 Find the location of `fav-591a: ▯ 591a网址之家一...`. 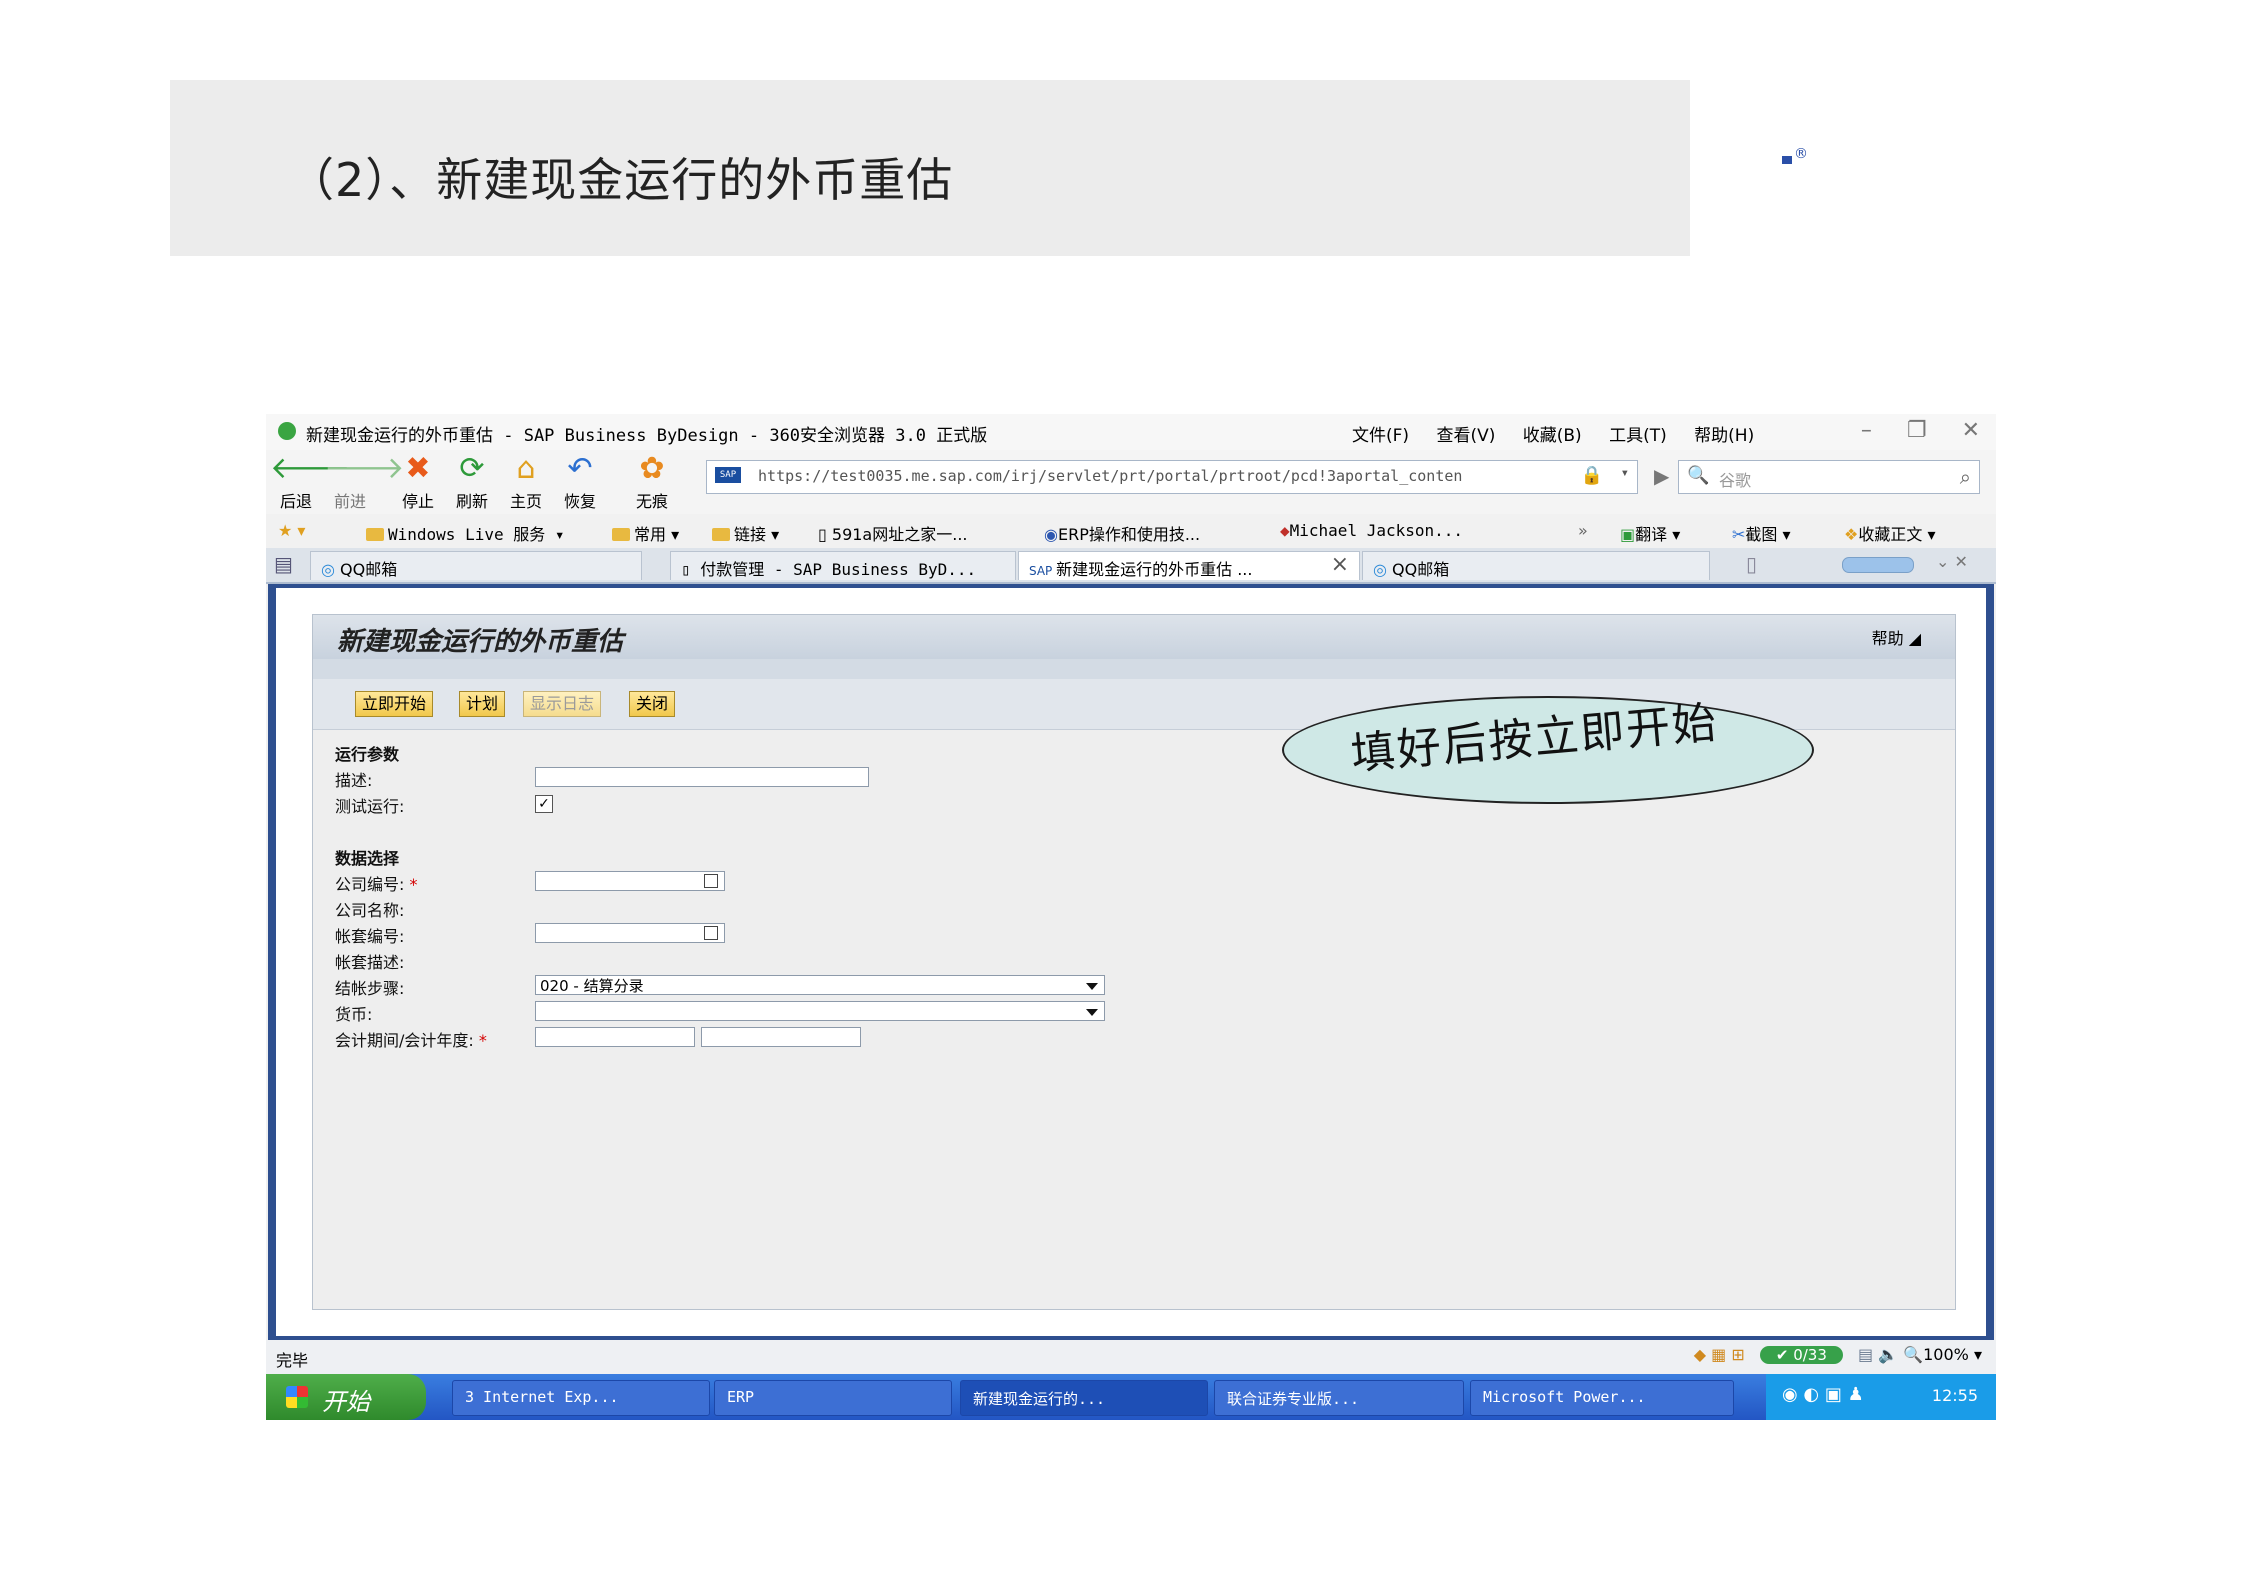

fav-591a: ▯ 591a网址之家一... is located at coordinates (893, 533).